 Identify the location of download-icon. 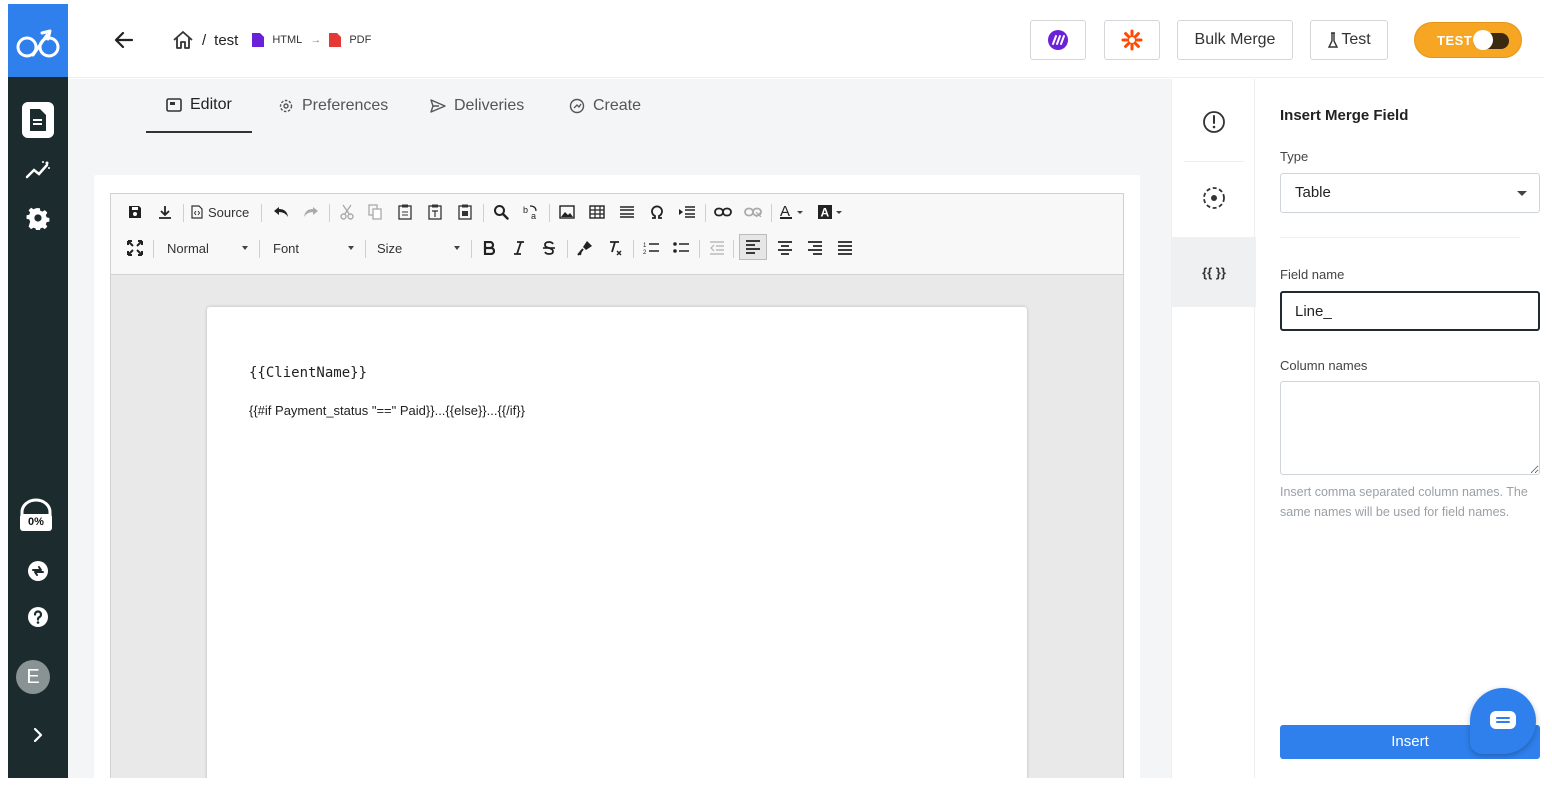
(165, 212).